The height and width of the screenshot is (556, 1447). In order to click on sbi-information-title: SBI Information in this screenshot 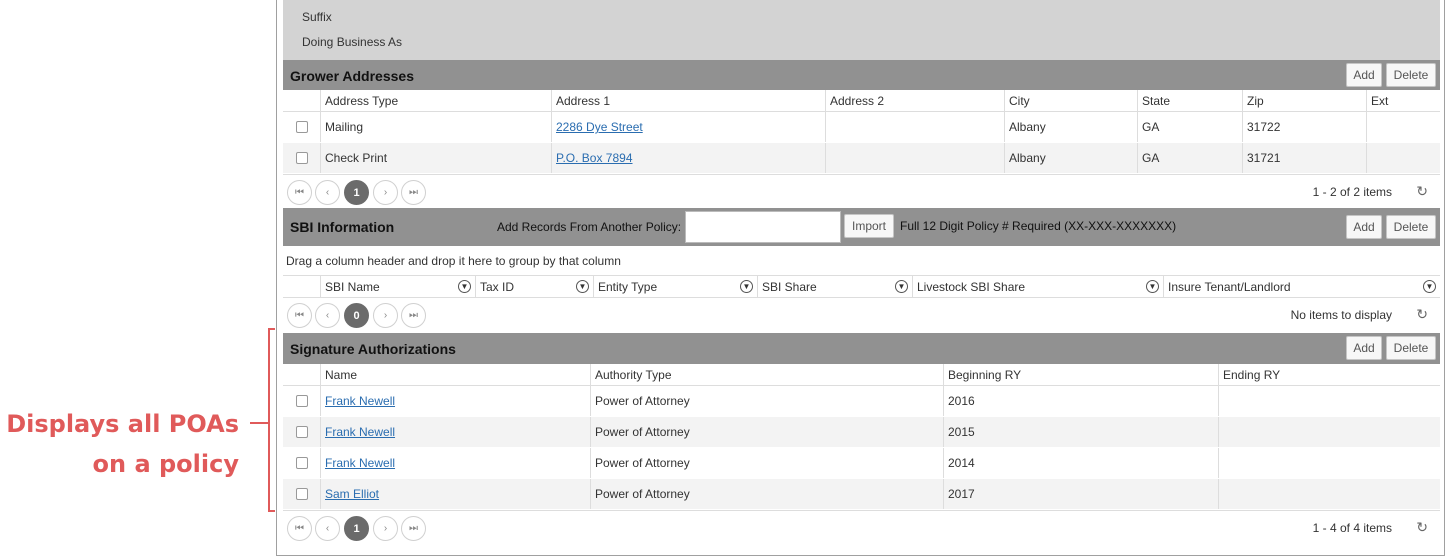, I will do `click(342, 227)`.